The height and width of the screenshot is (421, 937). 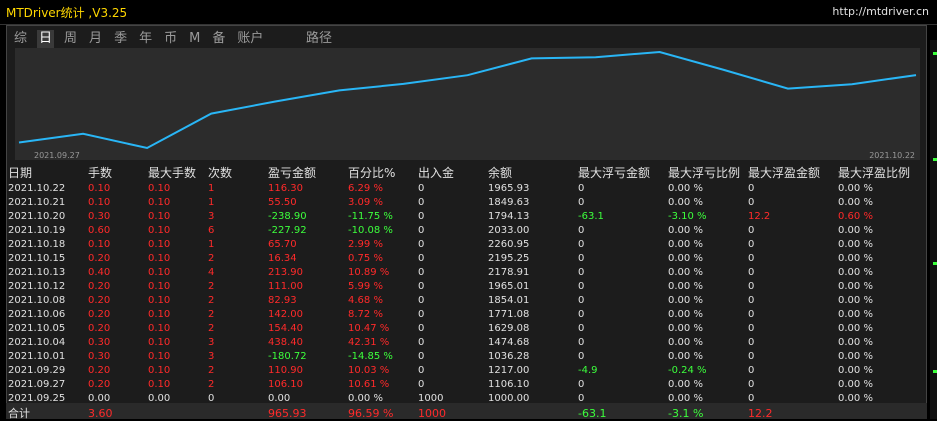 I want to click on website-link: http://mtdriver.cn, so click(x=880, y=11).